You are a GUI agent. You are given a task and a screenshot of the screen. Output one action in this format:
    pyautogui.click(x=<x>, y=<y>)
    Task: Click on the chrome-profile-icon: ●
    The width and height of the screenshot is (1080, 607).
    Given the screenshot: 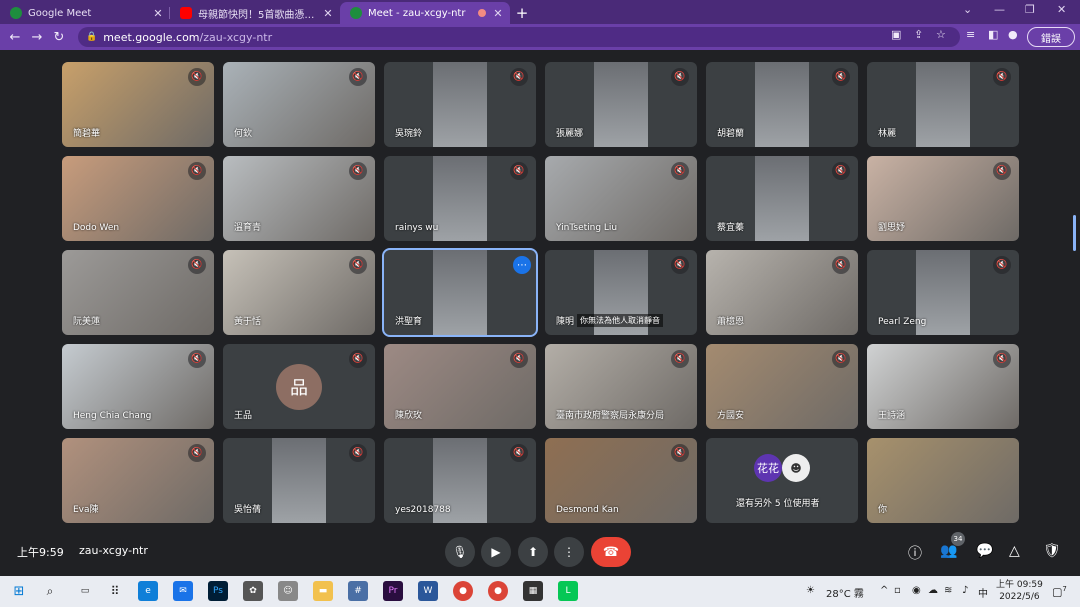 What is the action you would take?
    pyautogui.click(x=498, y=591)
    